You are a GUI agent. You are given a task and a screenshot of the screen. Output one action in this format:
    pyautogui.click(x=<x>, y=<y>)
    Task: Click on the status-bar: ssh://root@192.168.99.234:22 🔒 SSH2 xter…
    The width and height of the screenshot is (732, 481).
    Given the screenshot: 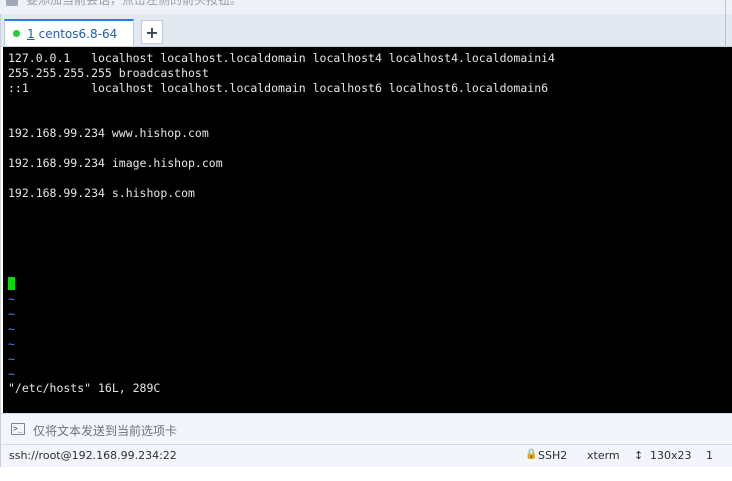 What is the action you would take?
    pyautogui.click(x=366, y=456)
    